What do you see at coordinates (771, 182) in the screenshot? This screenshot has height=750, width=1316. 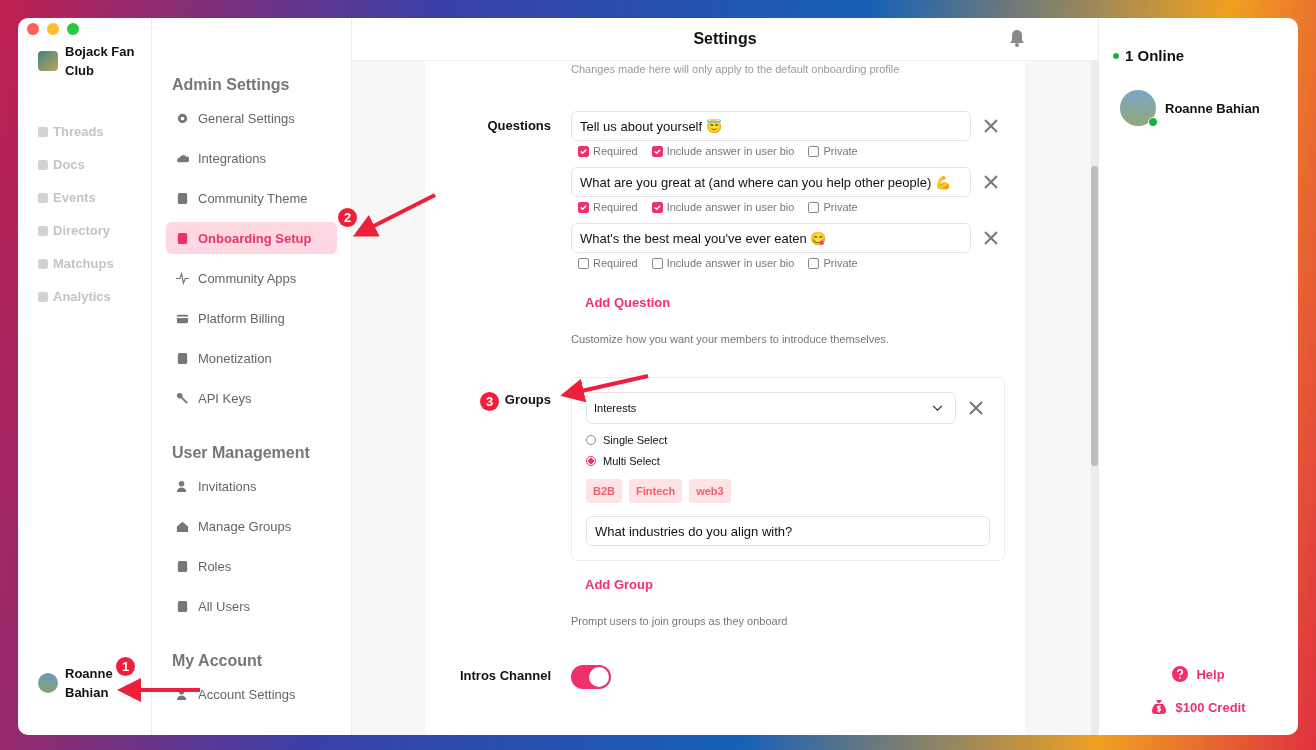 I see `question-field: What are you great at (and where can you help other people) 💪` at bounding box center [771, 182].